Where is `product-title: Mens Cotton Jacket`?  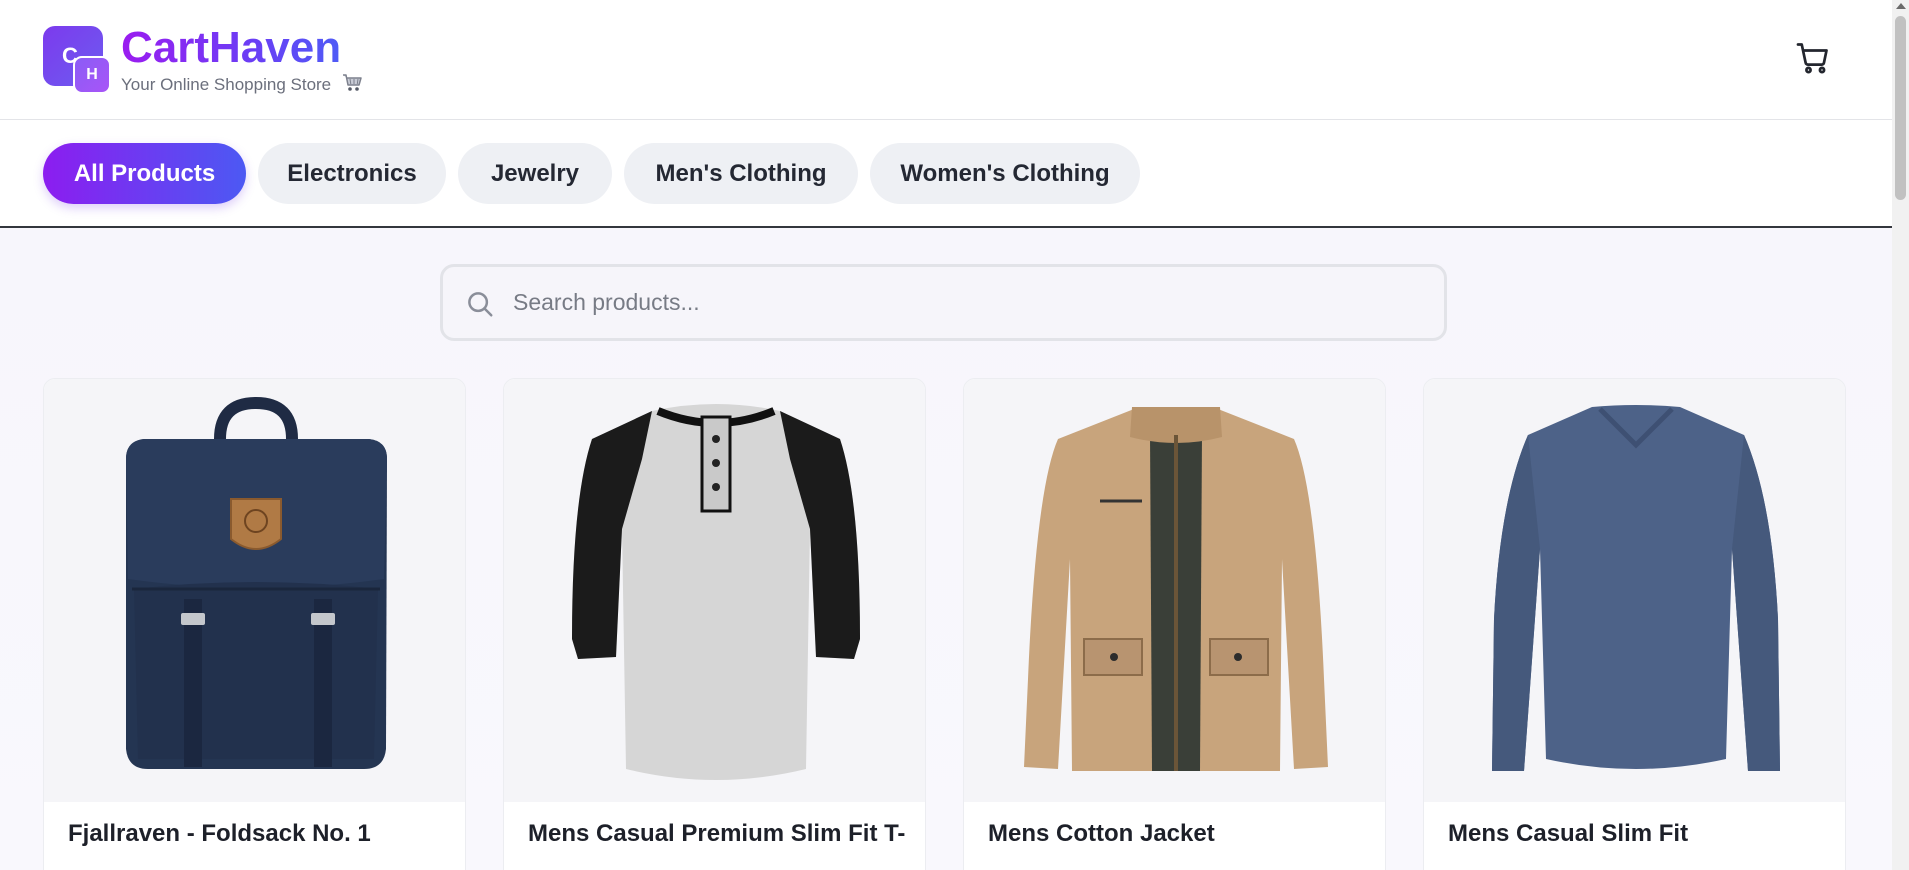 product-title: Mens Cotton Jacket is located at coordinates (1178, 834).